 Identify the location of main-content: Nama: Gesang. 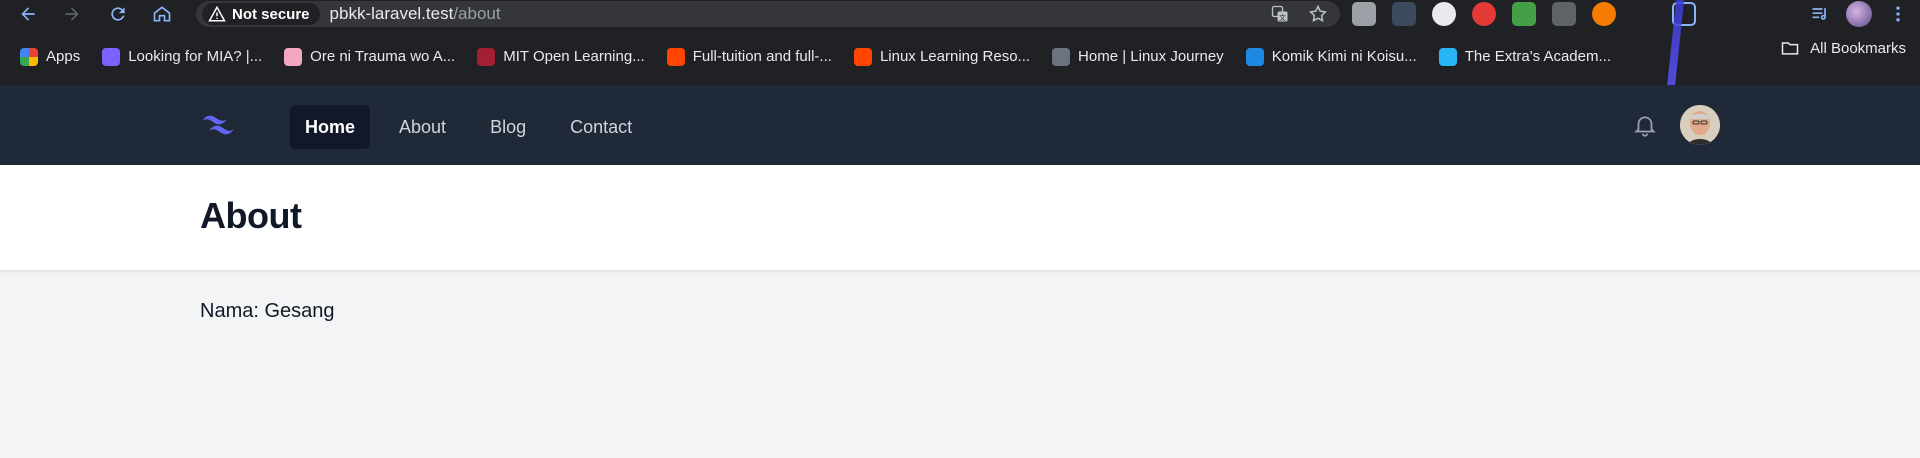
(267, 311).